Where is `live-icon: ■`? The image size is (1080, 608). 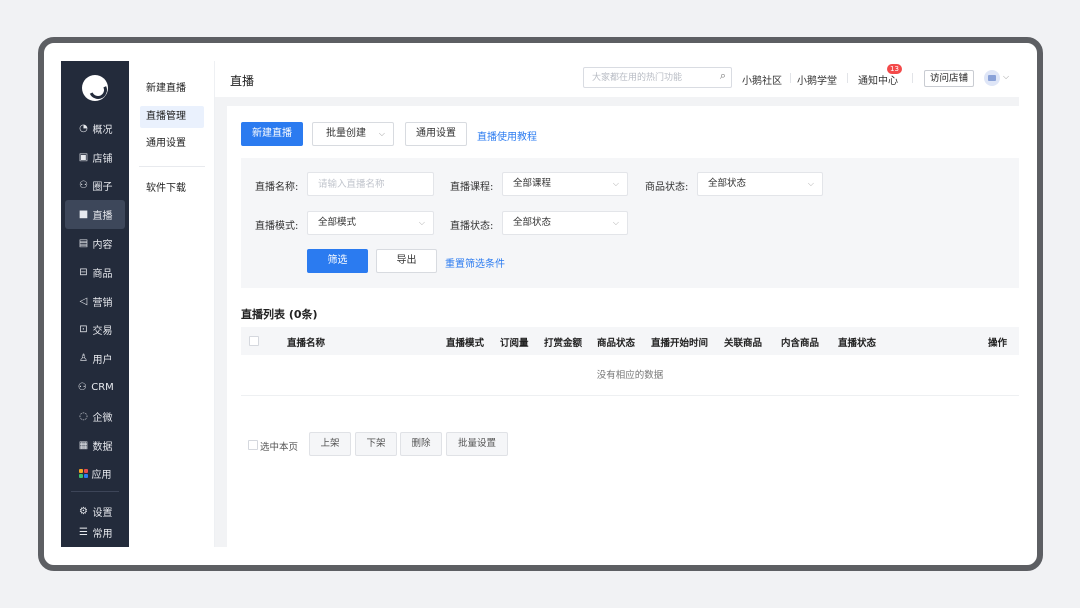 live-icon: ■ is located at coordinates (83, 215).